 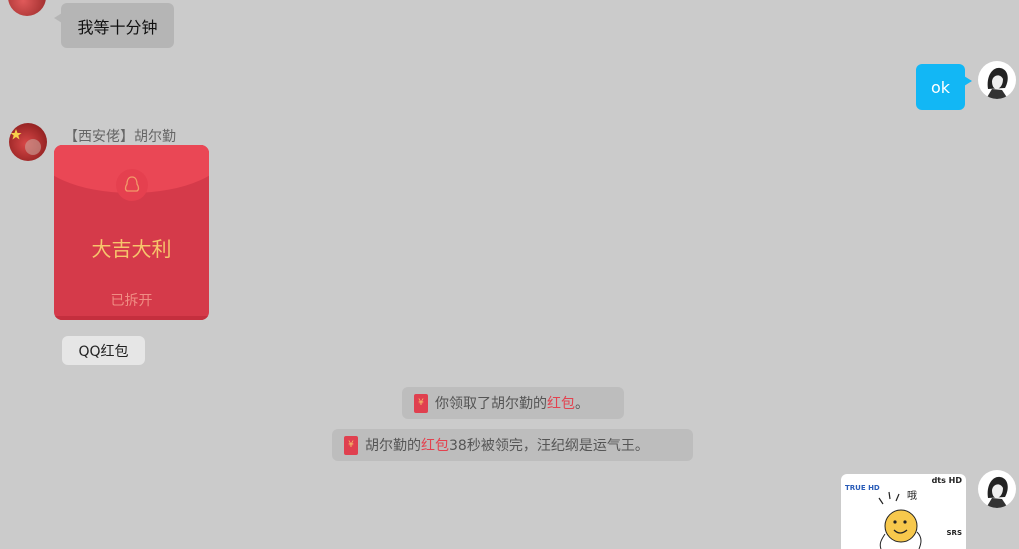 I want to click on sender-avatar, so click(x=28, y=142).